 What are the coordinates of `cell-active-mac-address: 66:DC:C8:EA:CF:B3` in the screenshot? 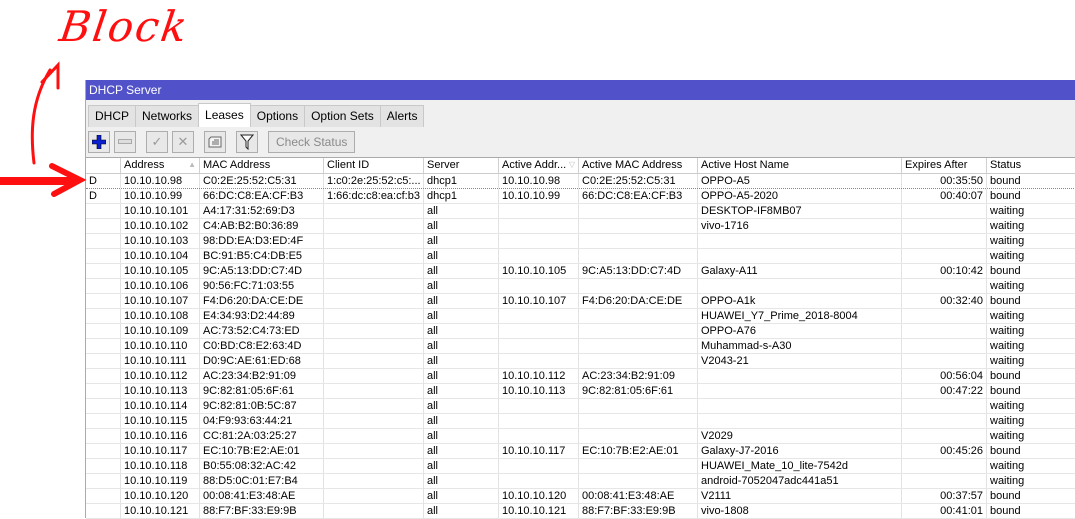 It's located at (638, 196).